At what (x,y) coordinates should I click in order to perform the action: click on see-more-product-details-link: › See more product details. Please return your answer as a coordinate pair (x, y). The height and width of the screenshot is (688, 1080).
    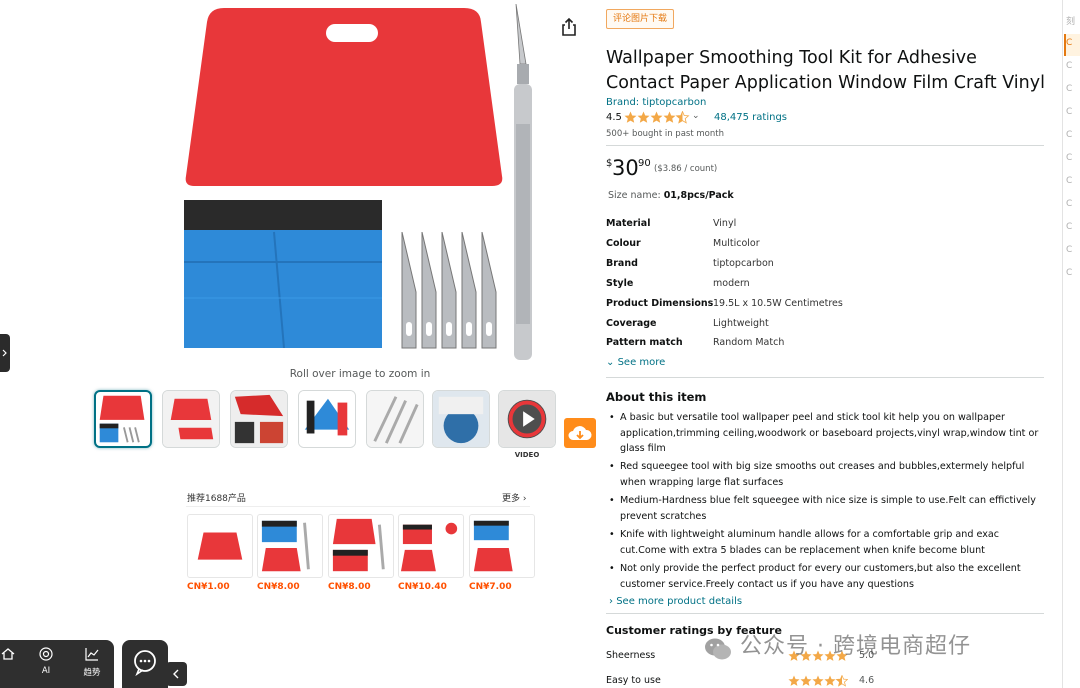
    Looking at the image, I should click on (675, 601).